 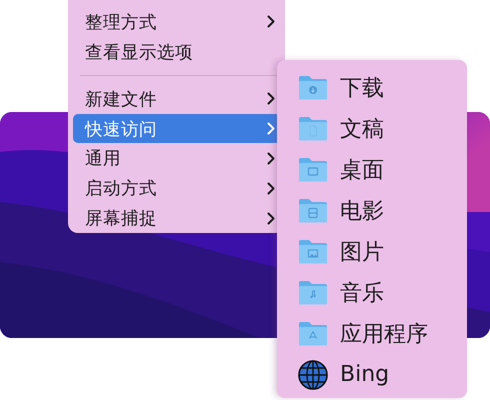 What do you see at coordinates (382, 333) in the screenshot?
I see `submenu-item: 应用程序` at bounding box center [382, 333].